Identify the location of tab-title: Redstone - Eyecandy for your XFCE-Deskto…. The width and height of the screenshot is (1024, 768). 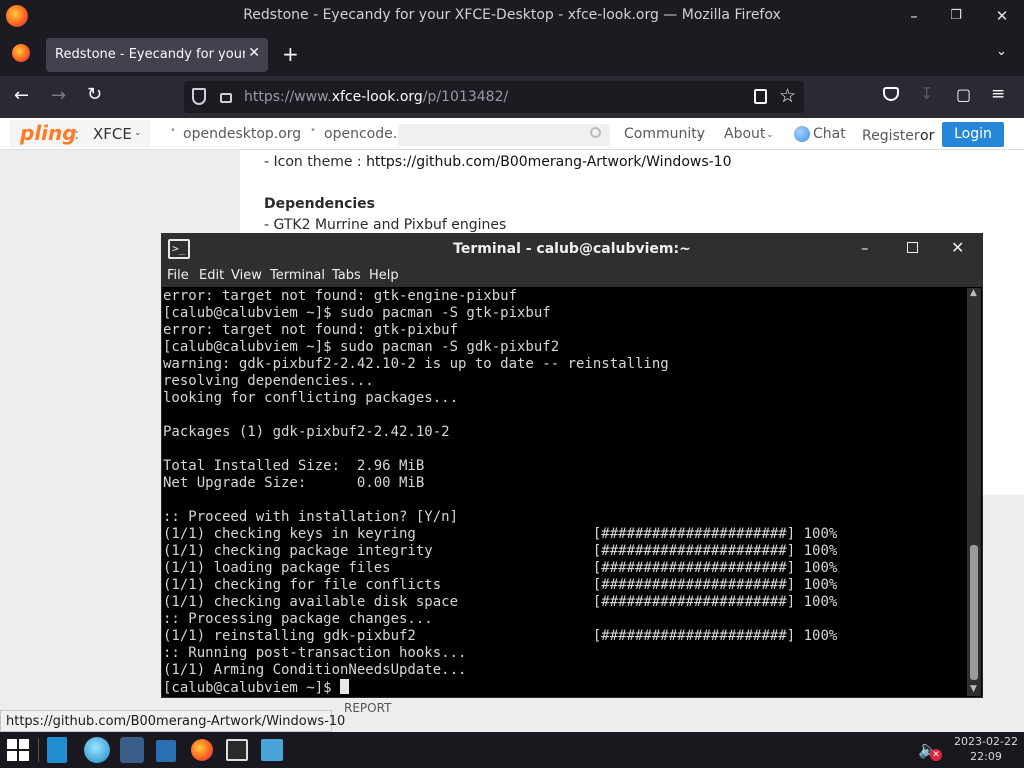
(150, 54).